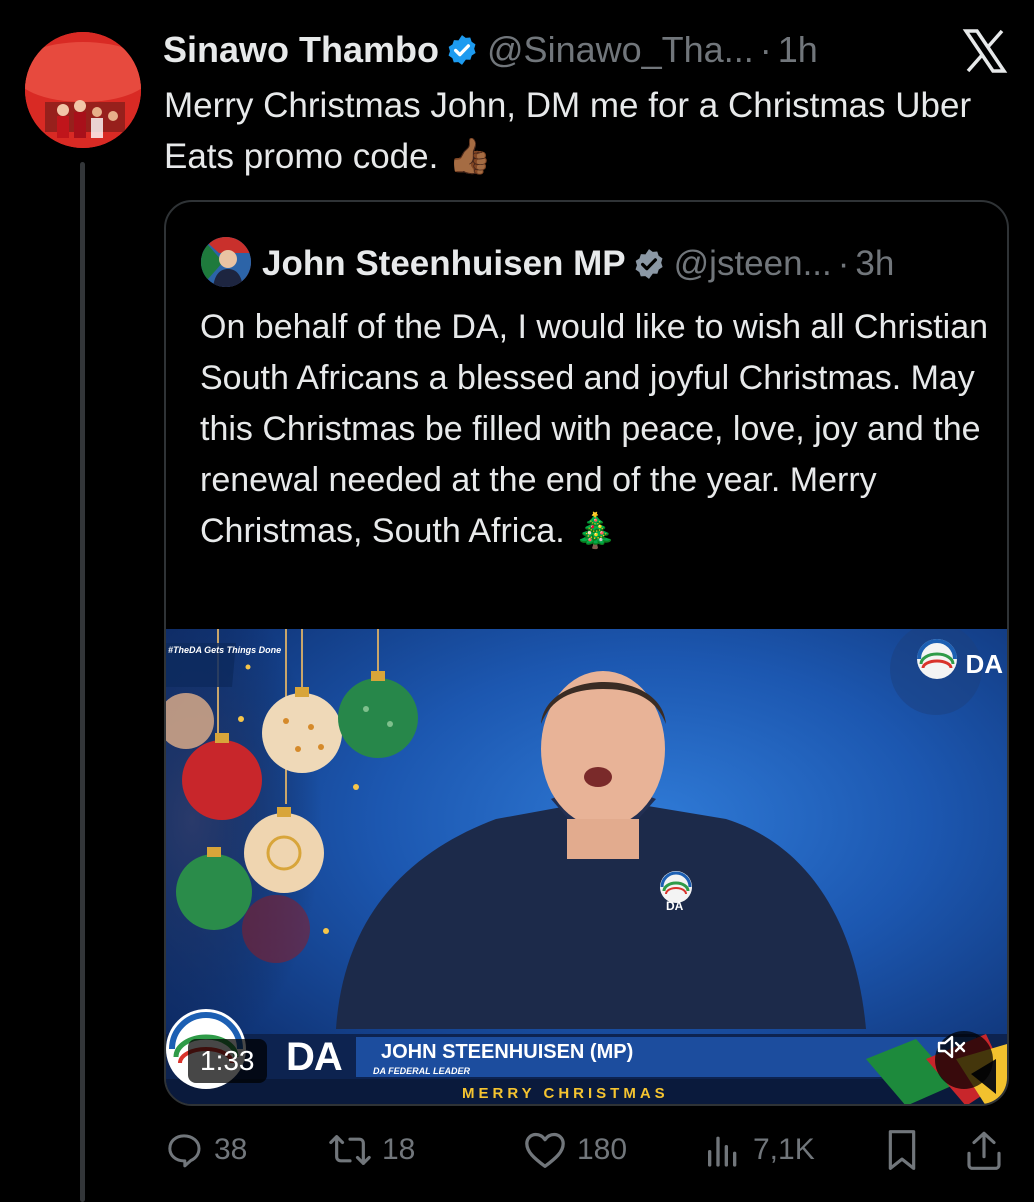 Image resolution: width=1034 pixels, height=1202 pixels. Describe the element at coordinates (964, 1060) in the screenshot. I see `mute-button` at that location.